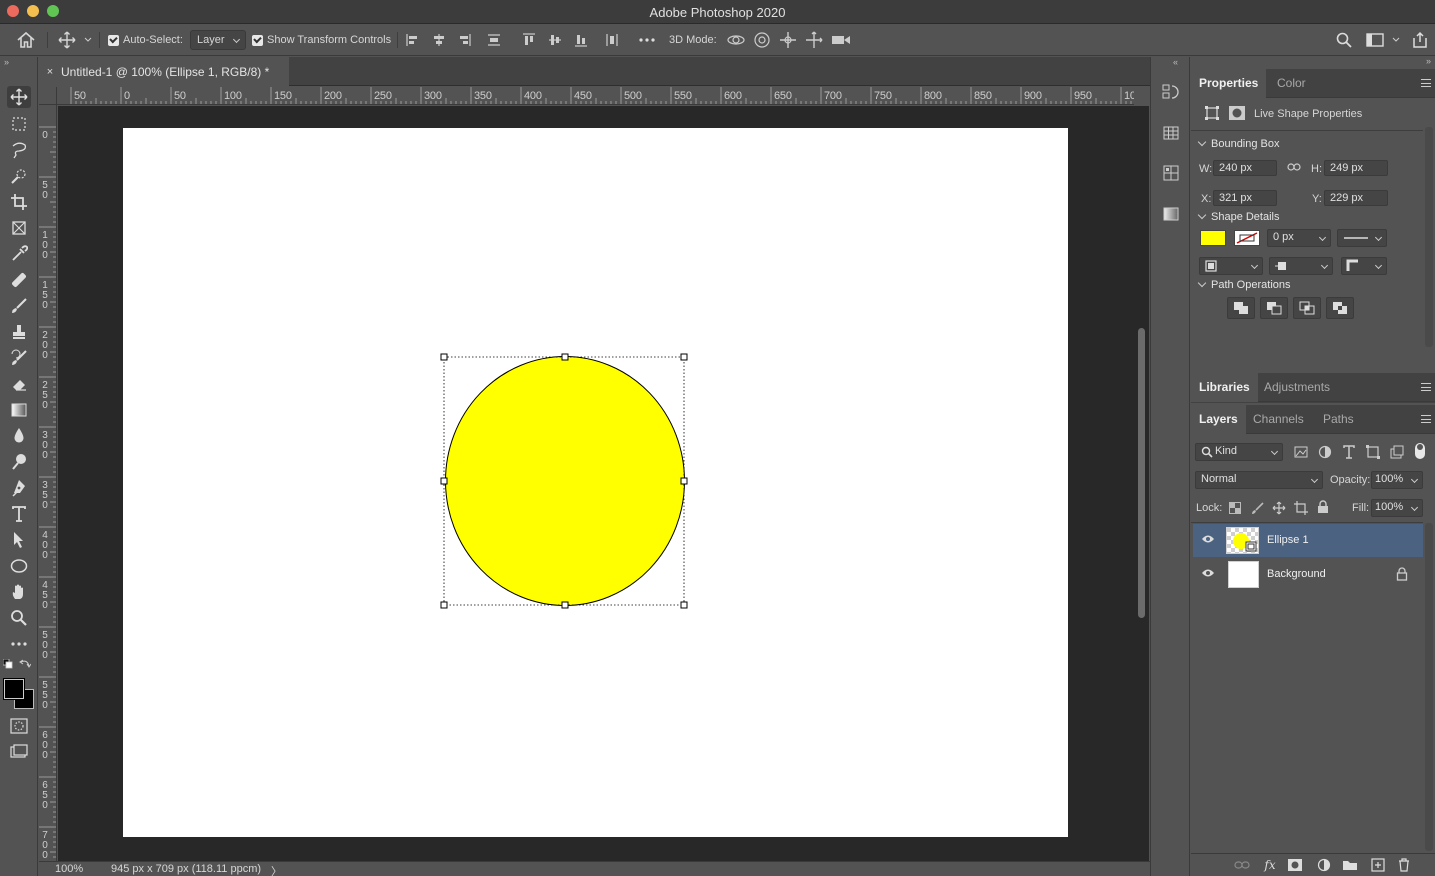 The height and width of the screenshot is (876, 1435). I want to click on pen-tool-icon, so click(19, 488).